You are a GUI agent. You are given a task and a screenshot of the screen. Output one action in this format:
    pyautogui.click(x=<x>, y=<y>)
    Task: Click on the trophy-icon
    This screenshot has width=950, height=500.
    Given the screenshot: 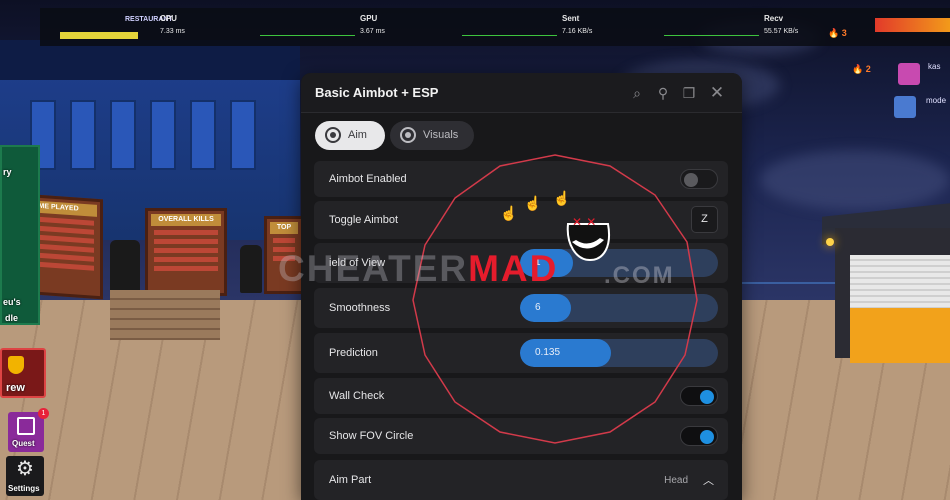 What is the action you would take?
    pyautogui.click(x=16, y=365)
    